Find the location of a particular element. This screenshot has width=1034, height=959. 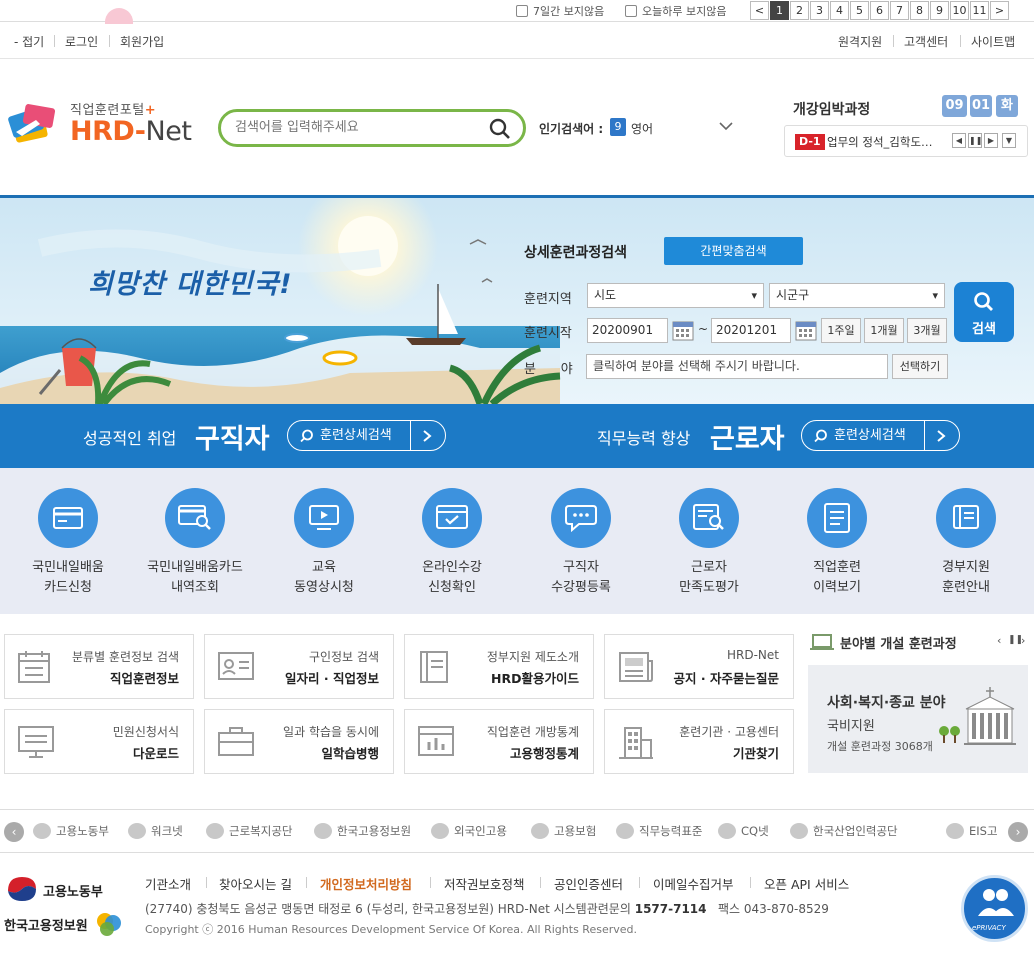

quick-card-apply: 국민내일배움 카드신청 is located at coordinates (68, 543).